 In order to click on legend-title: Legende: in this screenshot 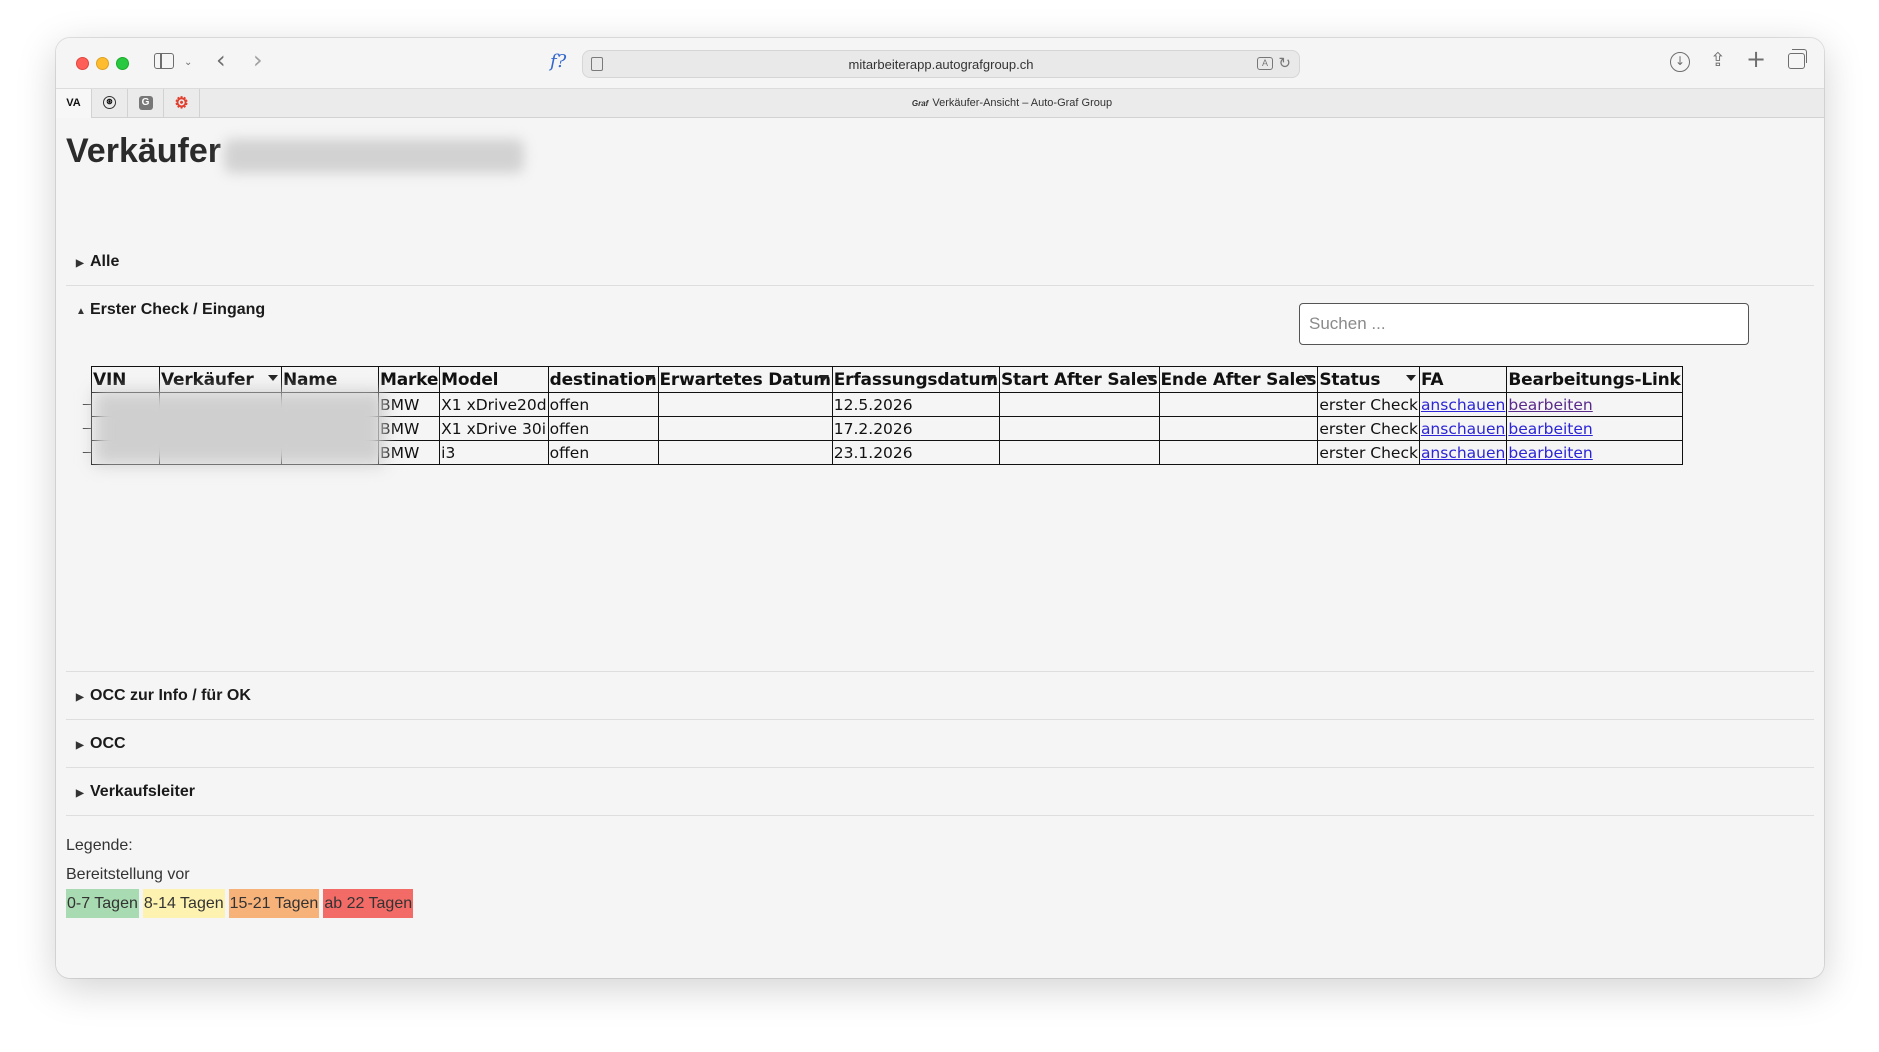, I will do `click(99, 845)`.